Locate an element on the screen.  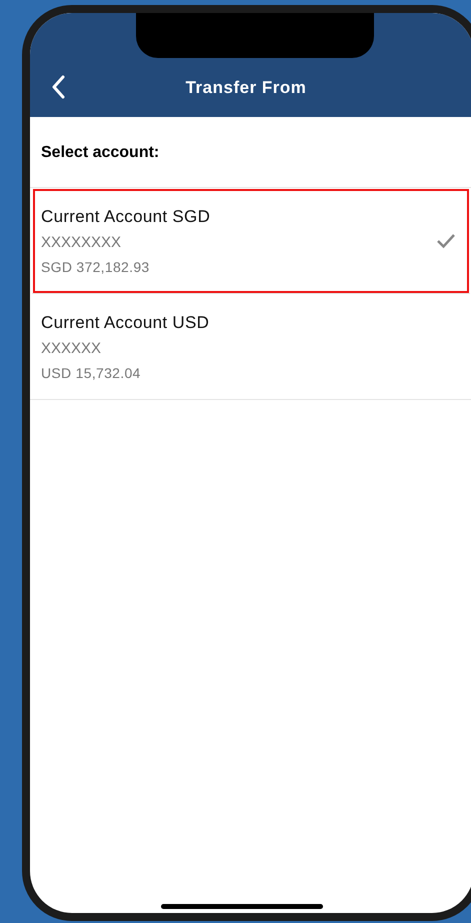
account-row: Current Account SGD XXXXXXXX SGD 372,182.93 is located at coordinates (251, 241).